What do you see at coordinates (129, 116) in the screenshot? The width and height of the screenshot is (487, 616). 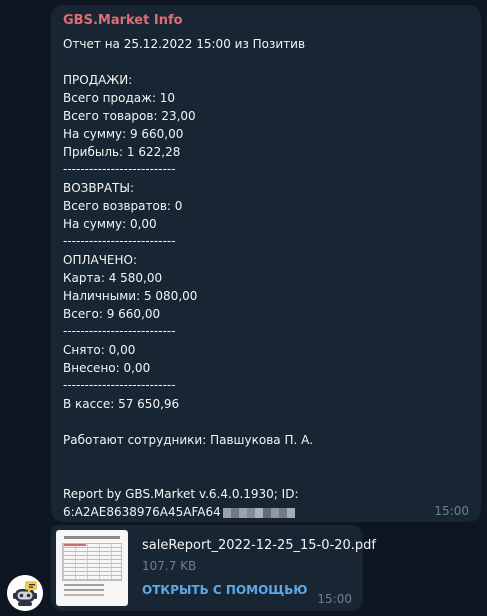 I see `report-line: Всего товаров: 23,00` at bounding box center [129, 116].